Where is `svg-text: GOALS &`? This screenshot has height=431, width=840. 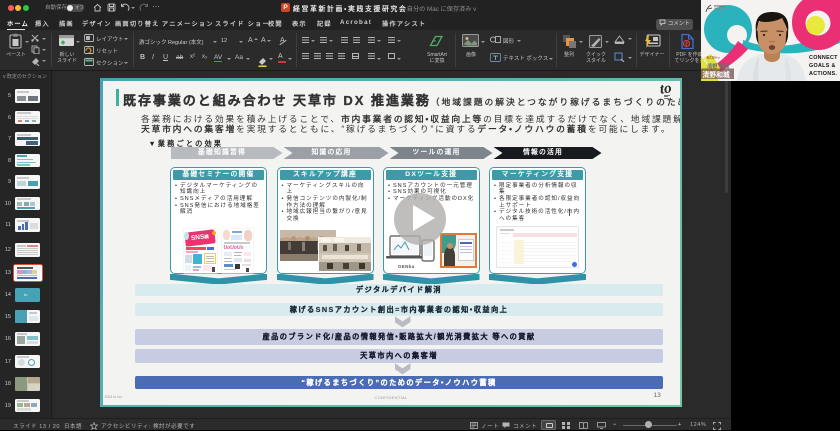
svg-text: GOALS & is located at coordinates (822, 66).